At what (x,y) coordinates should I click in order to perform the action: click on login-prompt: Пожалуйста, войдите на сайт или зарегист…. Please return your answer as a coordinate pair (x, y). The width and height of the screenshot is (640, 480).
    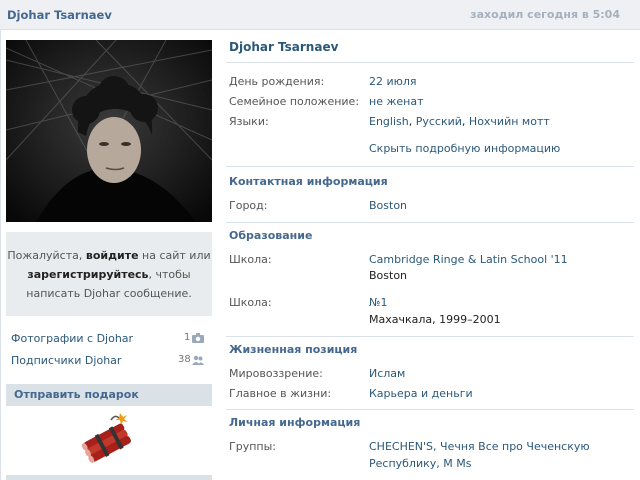
    Looking at the image, I should click on (109, 274).